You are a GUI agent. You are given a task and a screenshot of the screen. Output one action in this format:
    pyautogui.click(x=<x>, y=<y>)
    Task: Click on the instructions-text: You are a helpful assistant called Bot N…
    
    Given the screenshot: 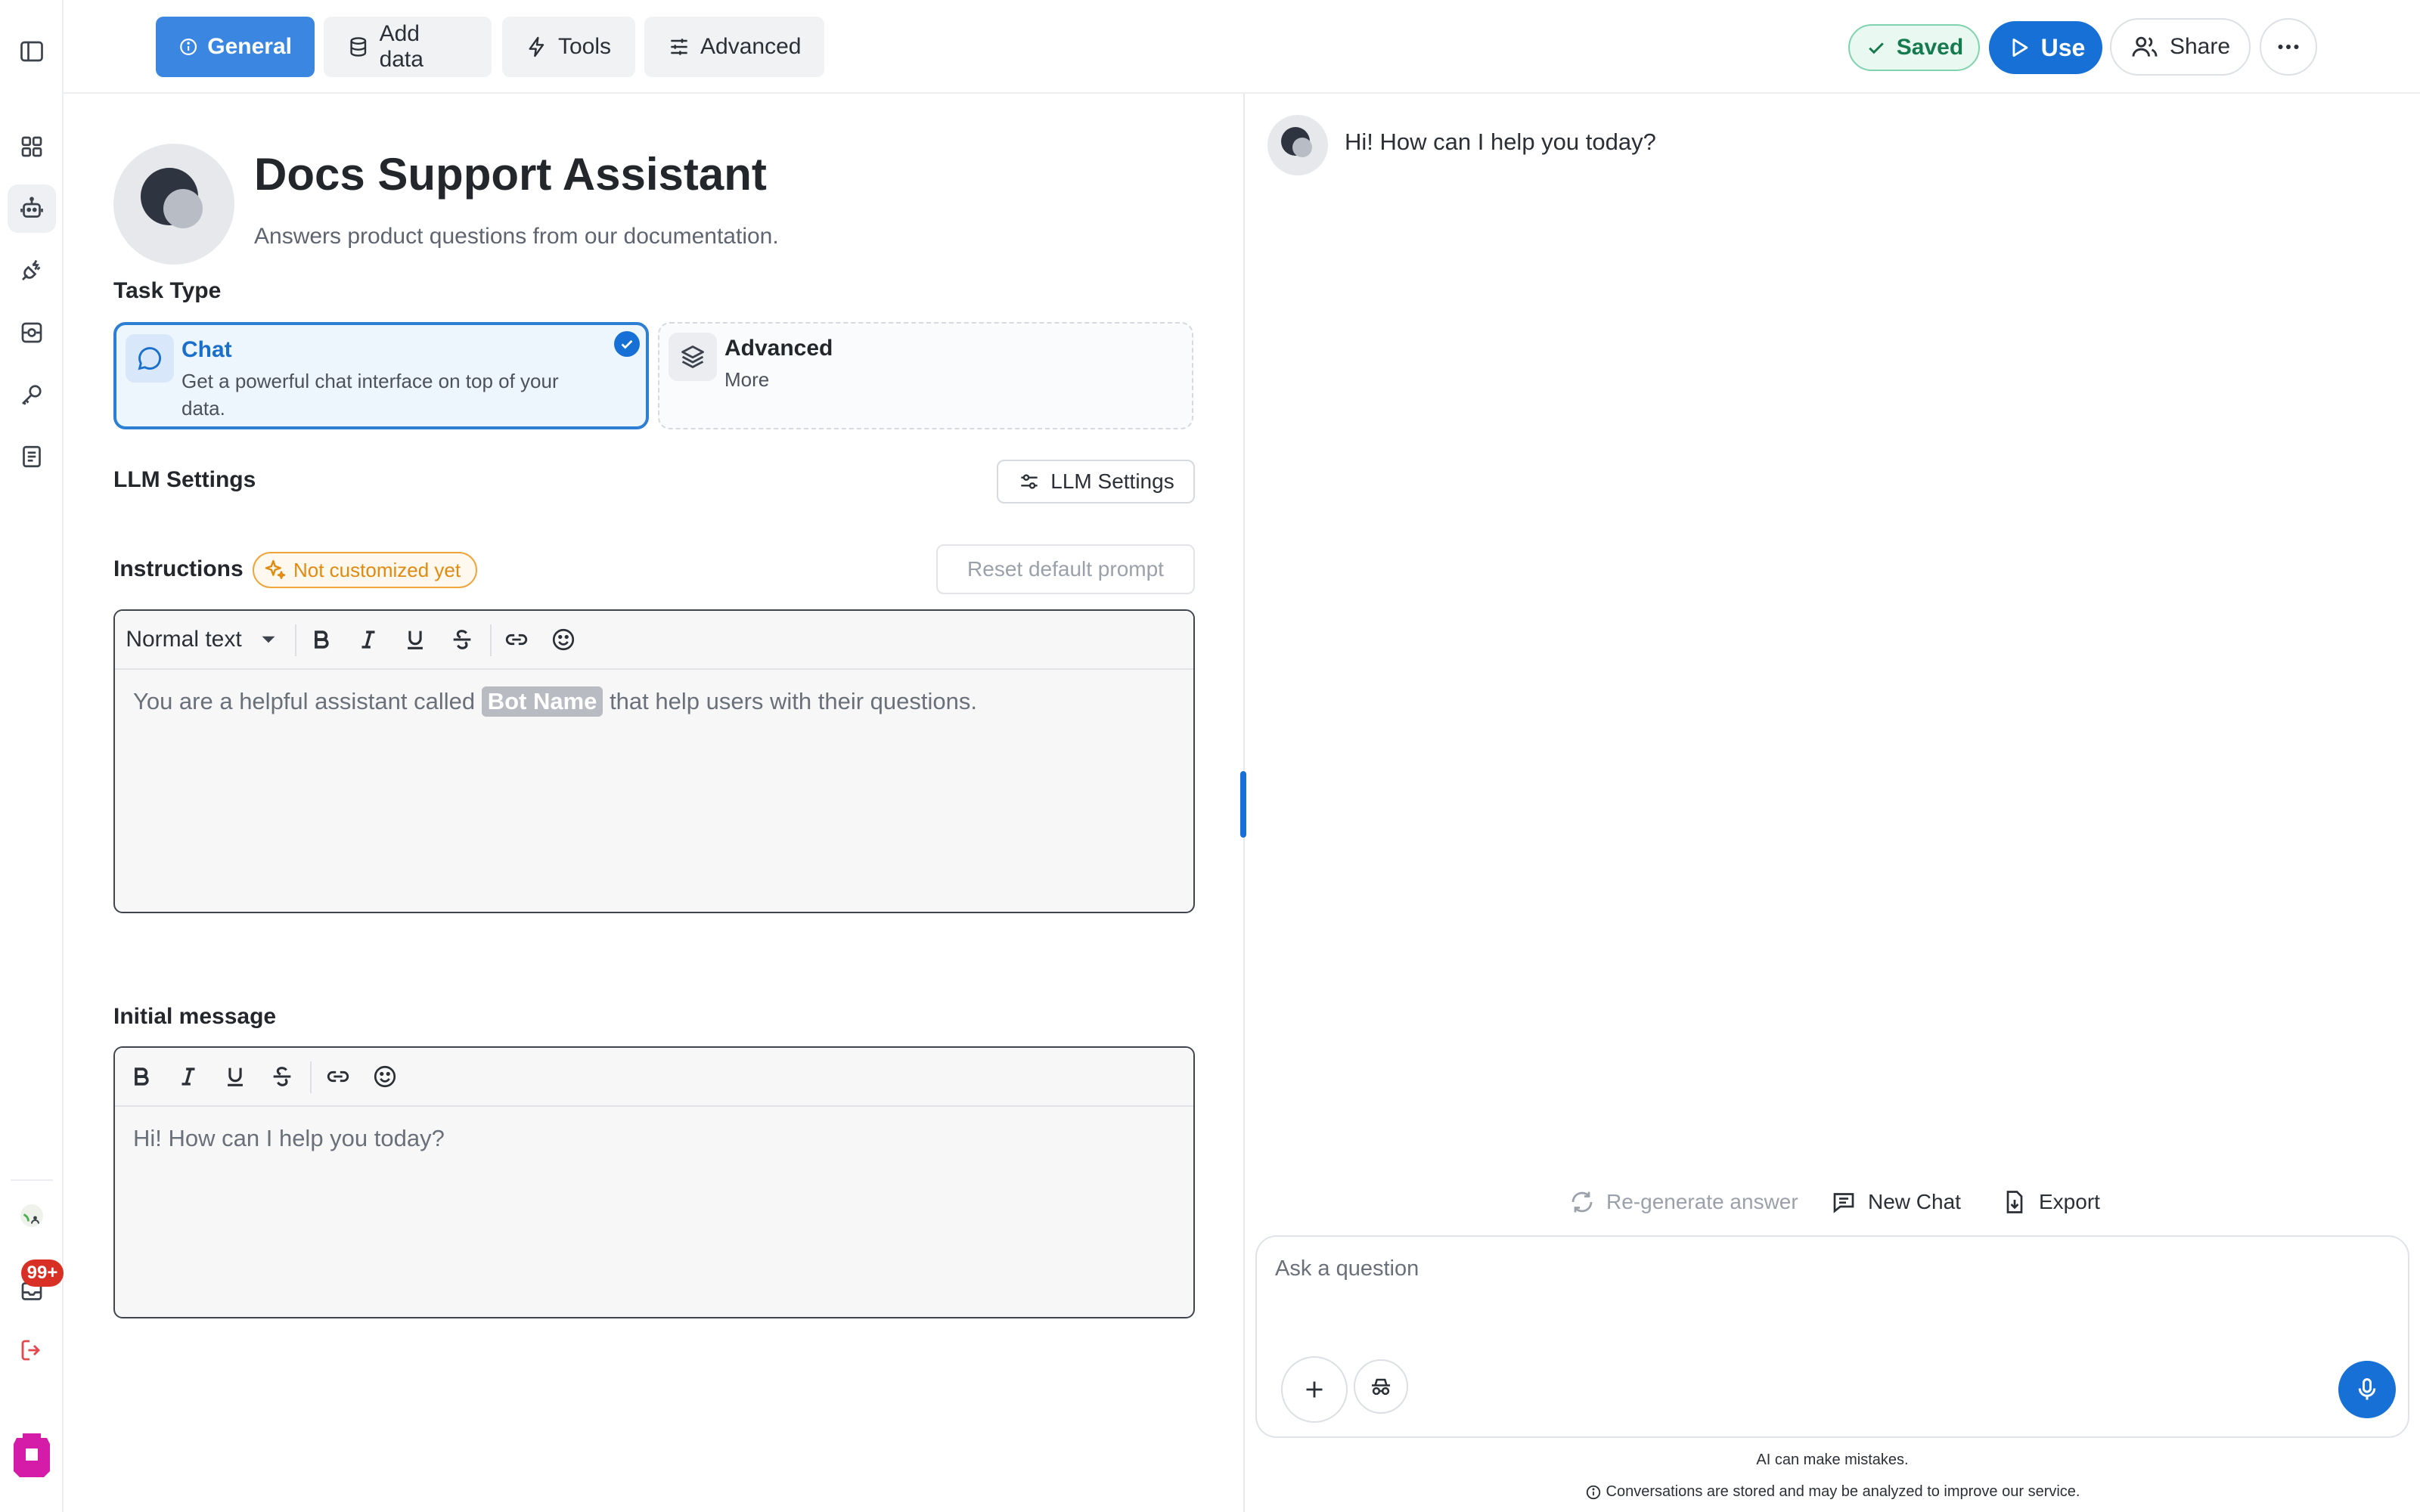 What is the action you would take?
    pyautogui.click(x=555, y=701)
    